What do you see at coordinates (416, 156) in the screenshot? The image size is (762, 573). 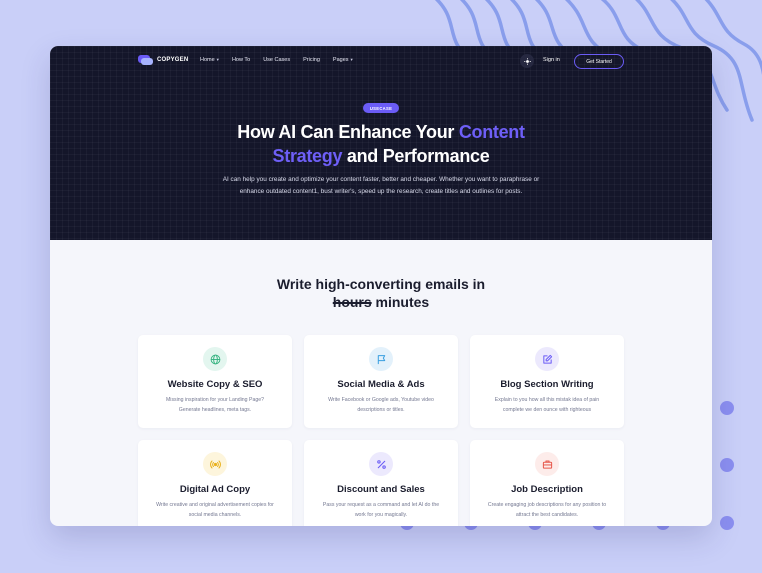 I see `hero-title-part: and Performance` at bounding box center [416, 156].